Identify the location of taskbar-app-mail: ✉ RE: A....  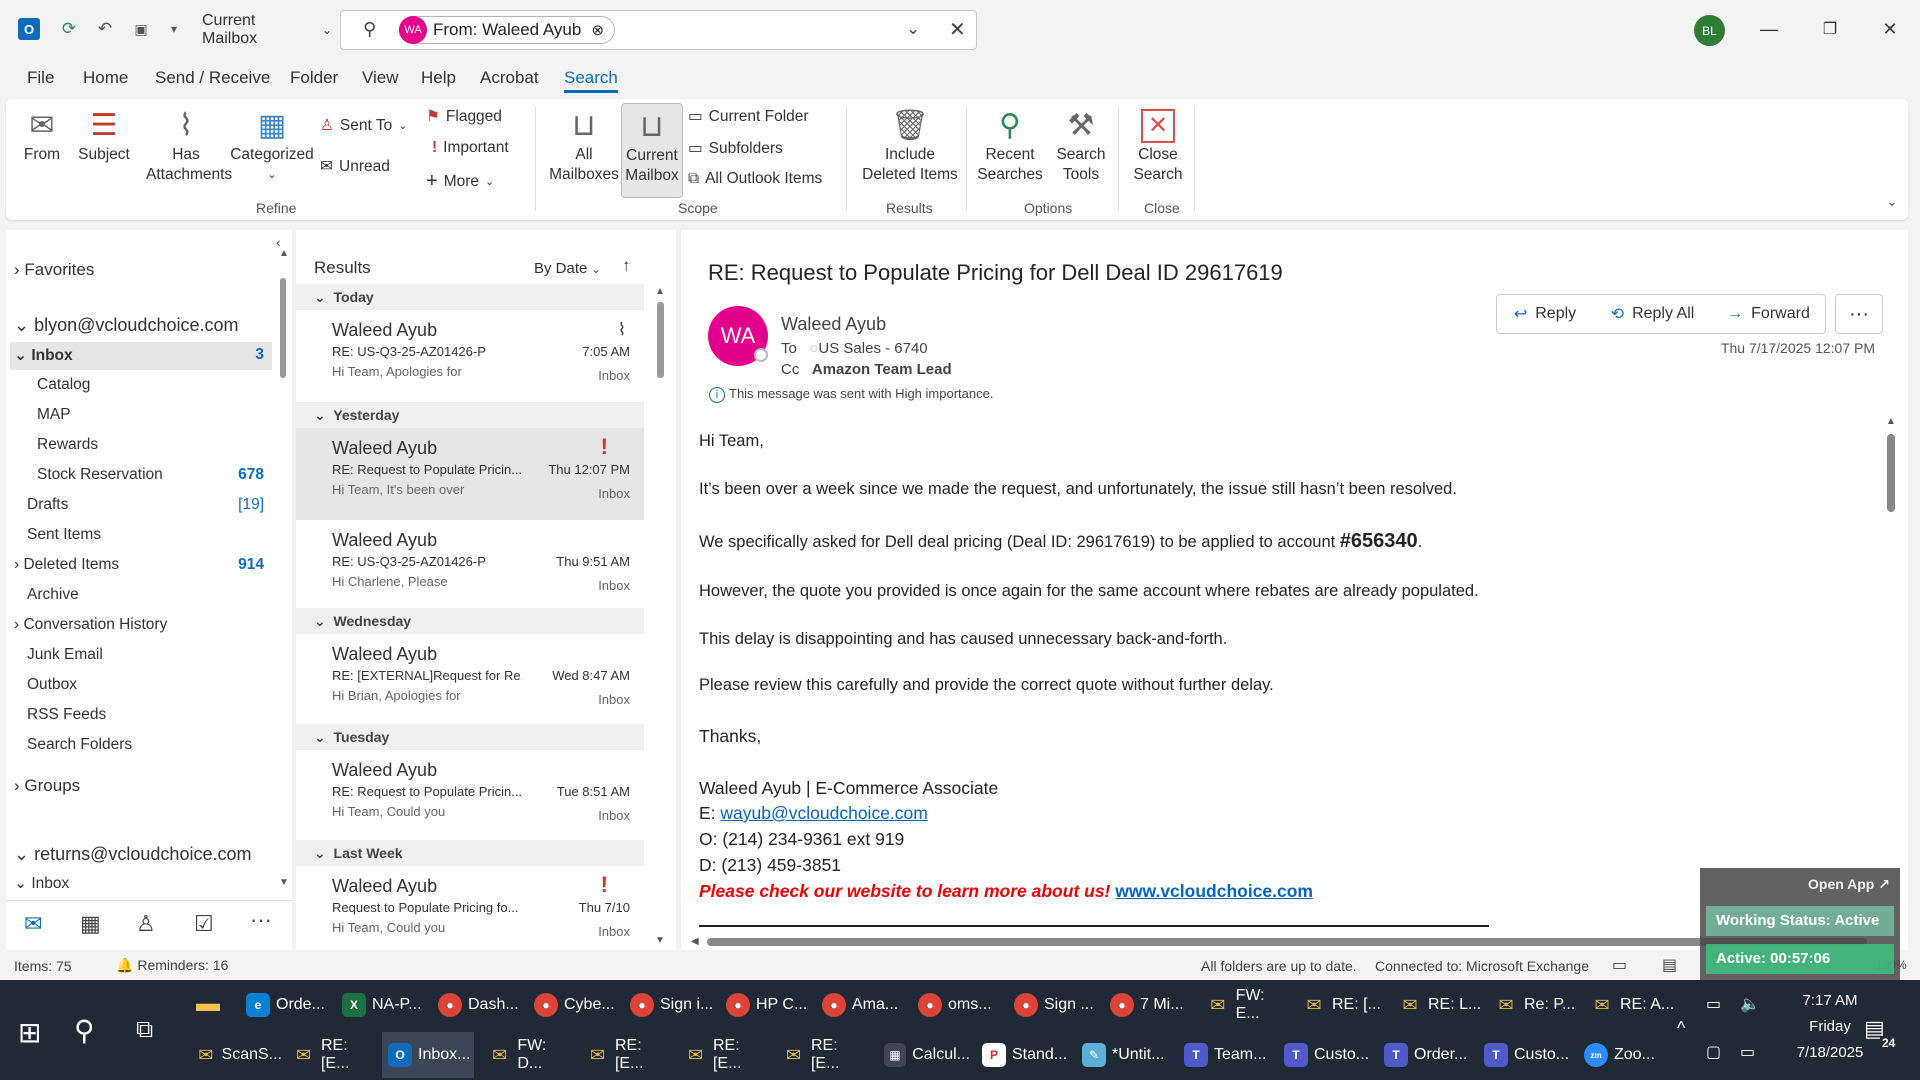
(1630, 1005).